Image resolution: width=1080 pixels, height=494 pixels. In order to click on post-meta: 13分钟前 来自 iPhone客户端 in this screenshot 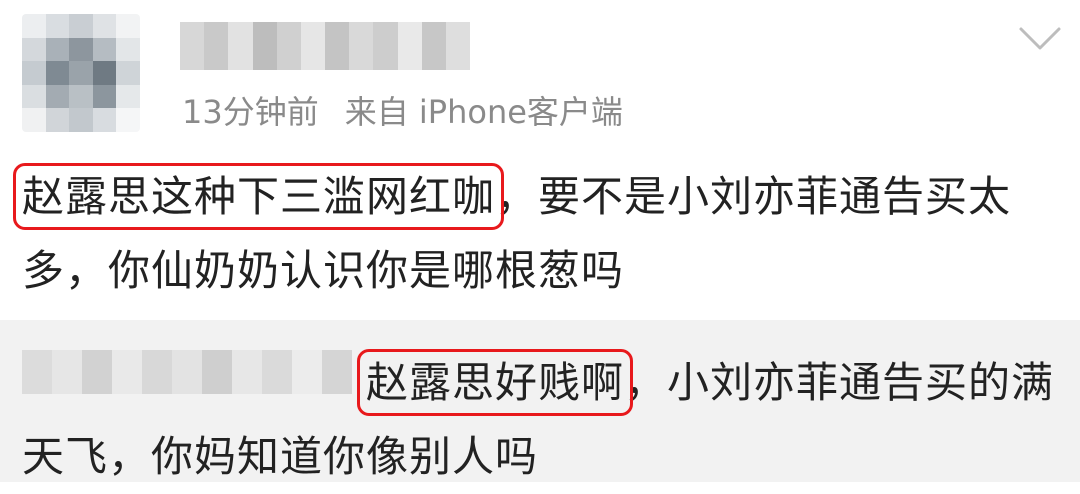, I will do `click(402, 112)`.